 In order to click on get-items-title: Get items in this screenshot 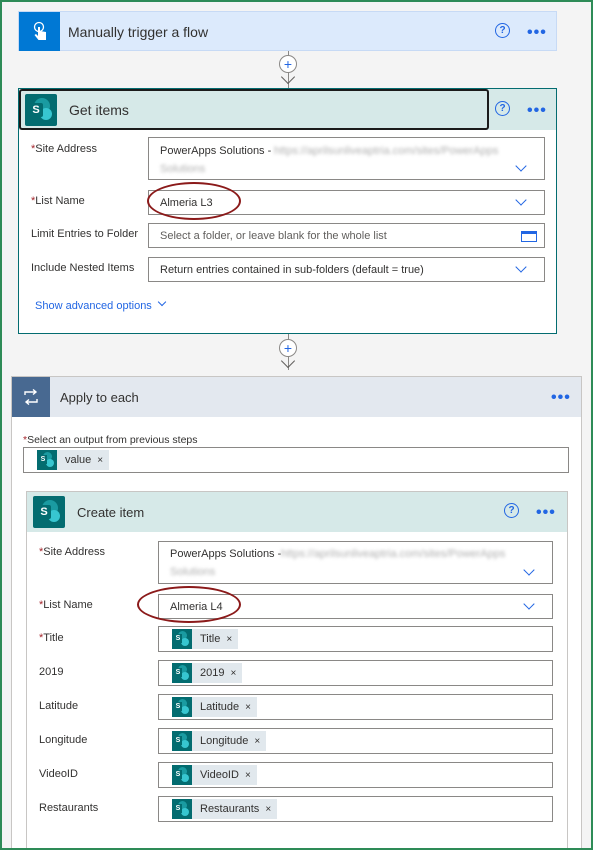, I will do `click(99, 110)`.